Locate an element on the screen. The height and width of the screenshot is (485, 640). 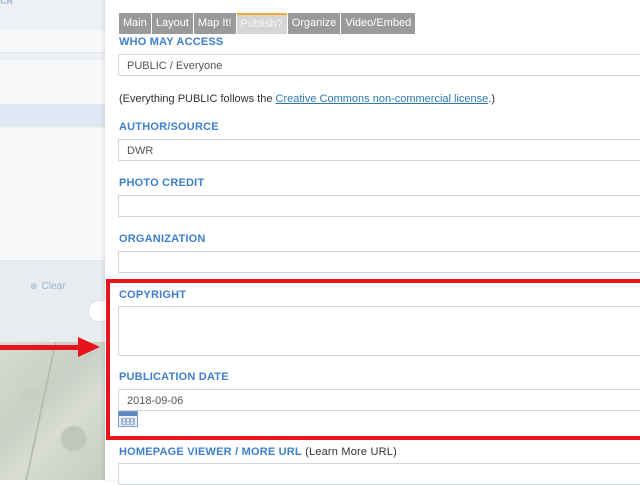
tab-video-embed: Video/Embed is located at coordinates (378, 23).